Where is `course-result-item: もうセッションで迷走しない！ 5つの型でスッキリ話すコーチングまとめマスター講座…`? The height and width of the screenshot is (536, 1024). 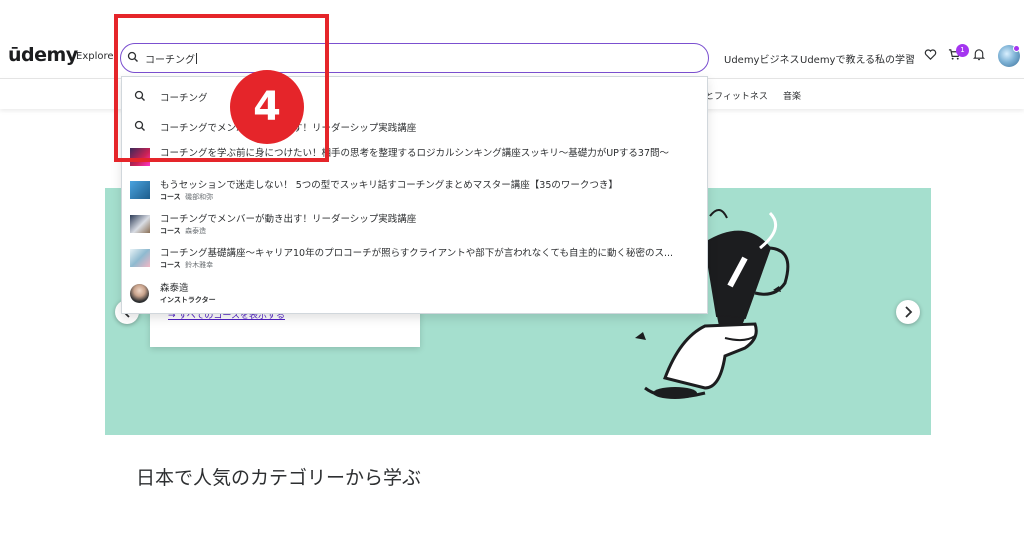 course-result-item: もうセッションで迷走しない！ 5つの型でスッキリ話すコーチングまとめマスター講座… is located at coordinates (414, 191).